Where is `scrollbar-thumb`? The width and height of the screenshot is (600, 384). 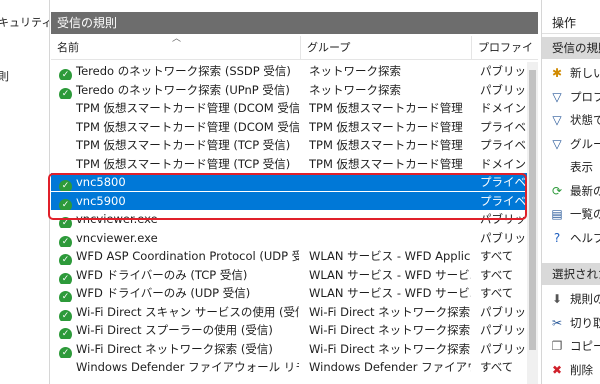
scrollbar-thumb is located at coordinates (532, 210).